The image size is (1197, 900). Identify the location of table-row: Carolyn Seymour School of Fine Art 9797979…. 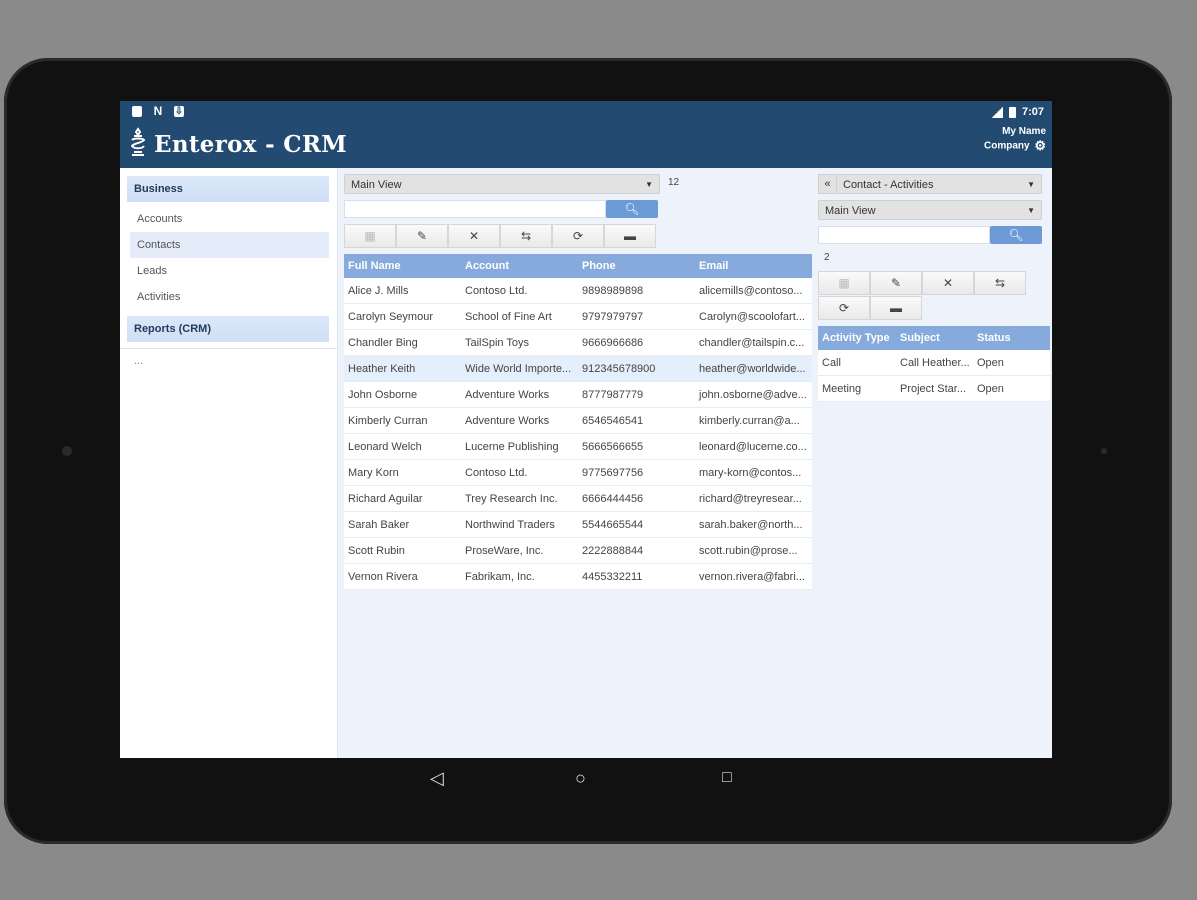
(578, 316).